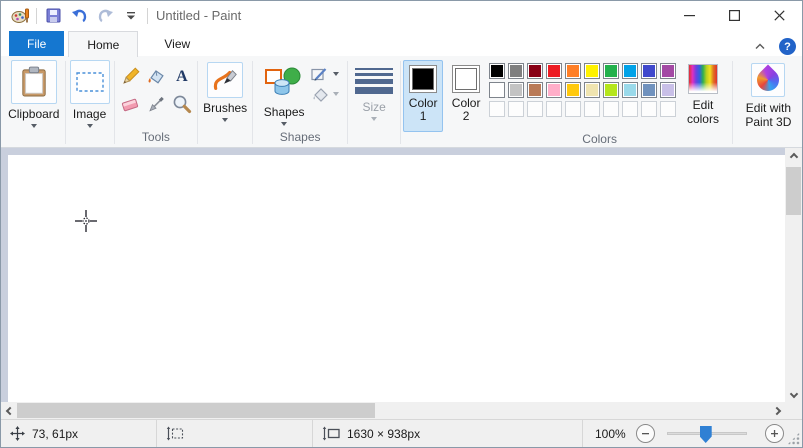 Image resolution: width=803 pixels, height=448 pixels. What do you see at coordinates (599, 139) in the screenshot?
I see `colors-caption: Colors` at bounding box center [599, 139].